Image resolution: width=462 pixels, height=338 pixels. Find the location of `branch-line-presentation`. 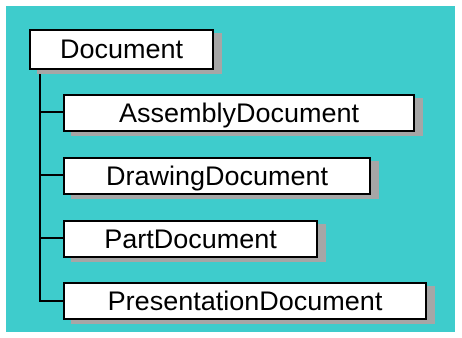

branch-line-presentation is located at coordinates (51, 301).